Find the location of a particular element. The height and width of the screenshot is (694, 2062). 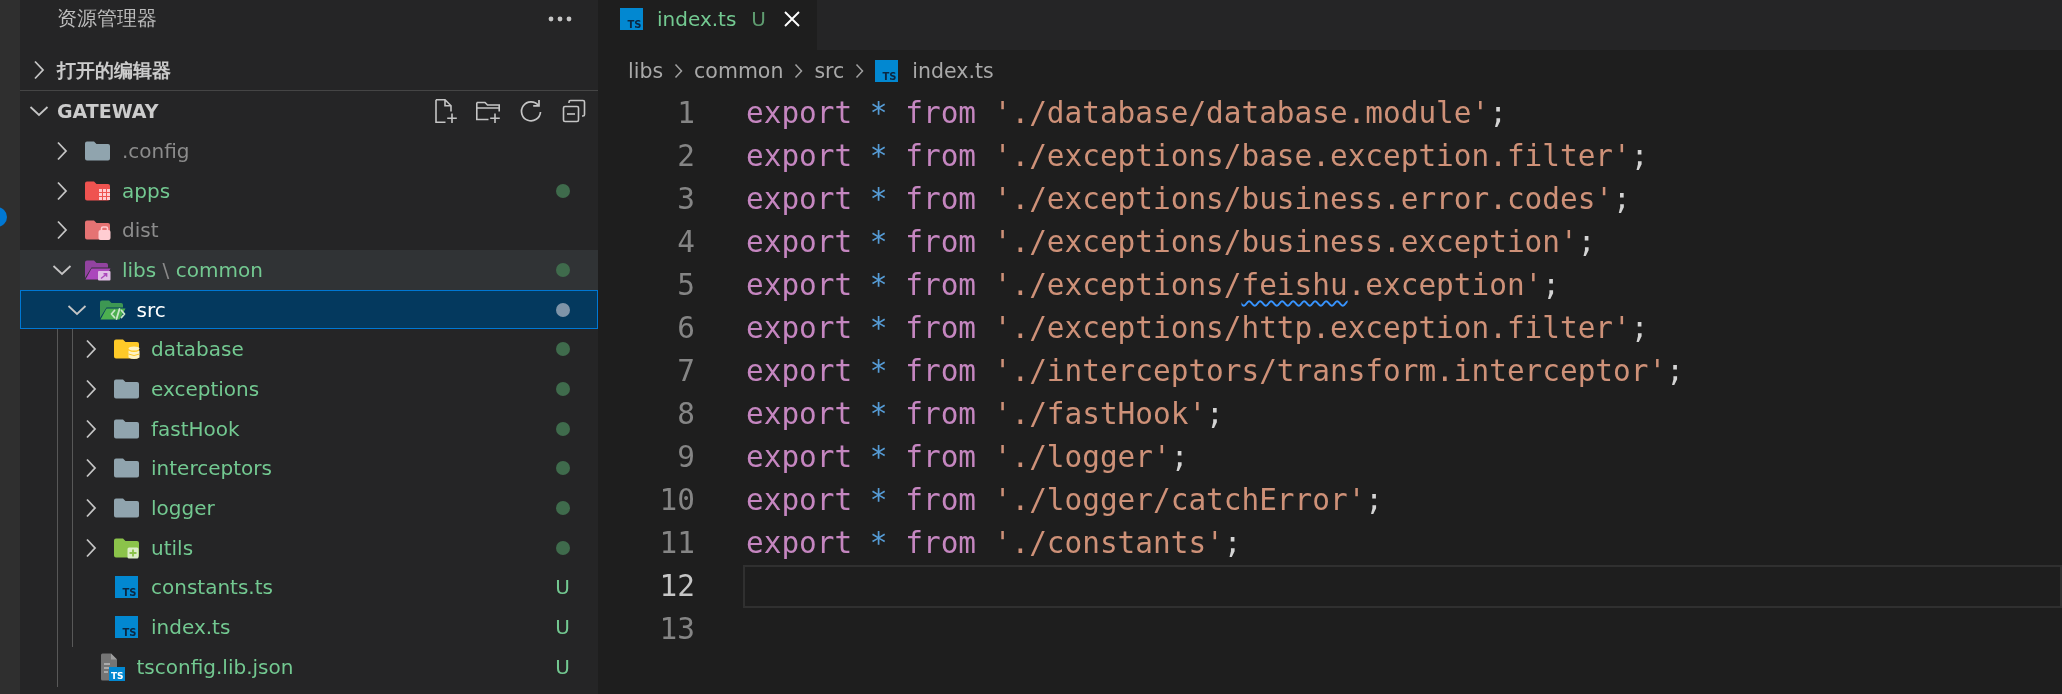

tree-item: TS tsconfig.lib.json U is located at coordinates (309, 666).